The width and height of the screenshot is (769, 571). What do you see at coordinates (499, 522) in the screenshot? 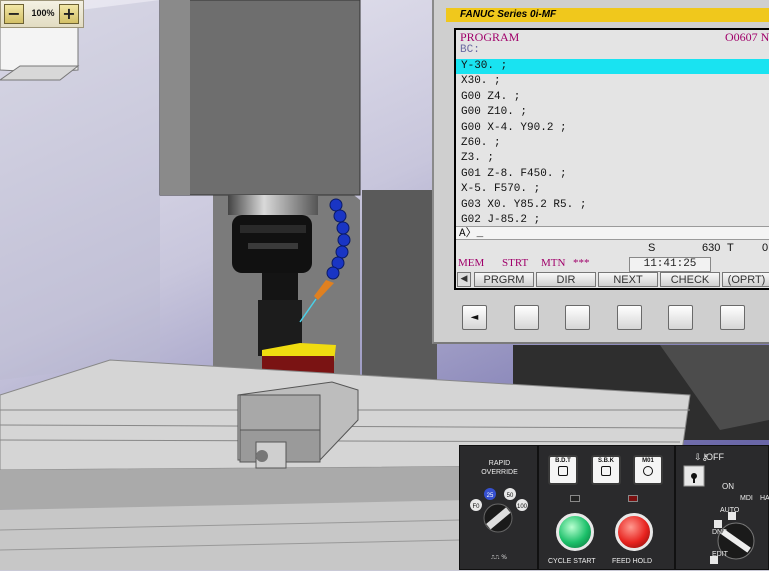
I see `rapid-override-dial: F0 25 50 100 ⎍⎍ %` at bounding box center [499, 522].